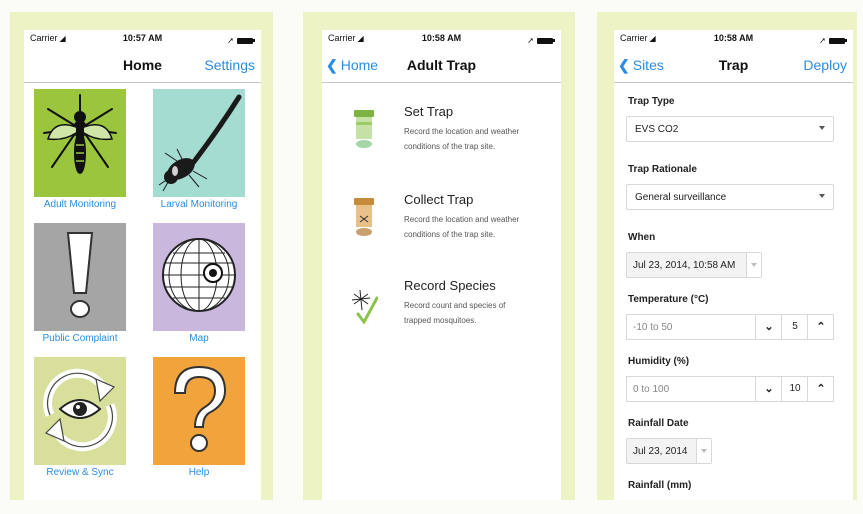 The height and width of the screenshot is (514, 863). I want to click on tile-label: Larval Monitoring, so click(199, 204).